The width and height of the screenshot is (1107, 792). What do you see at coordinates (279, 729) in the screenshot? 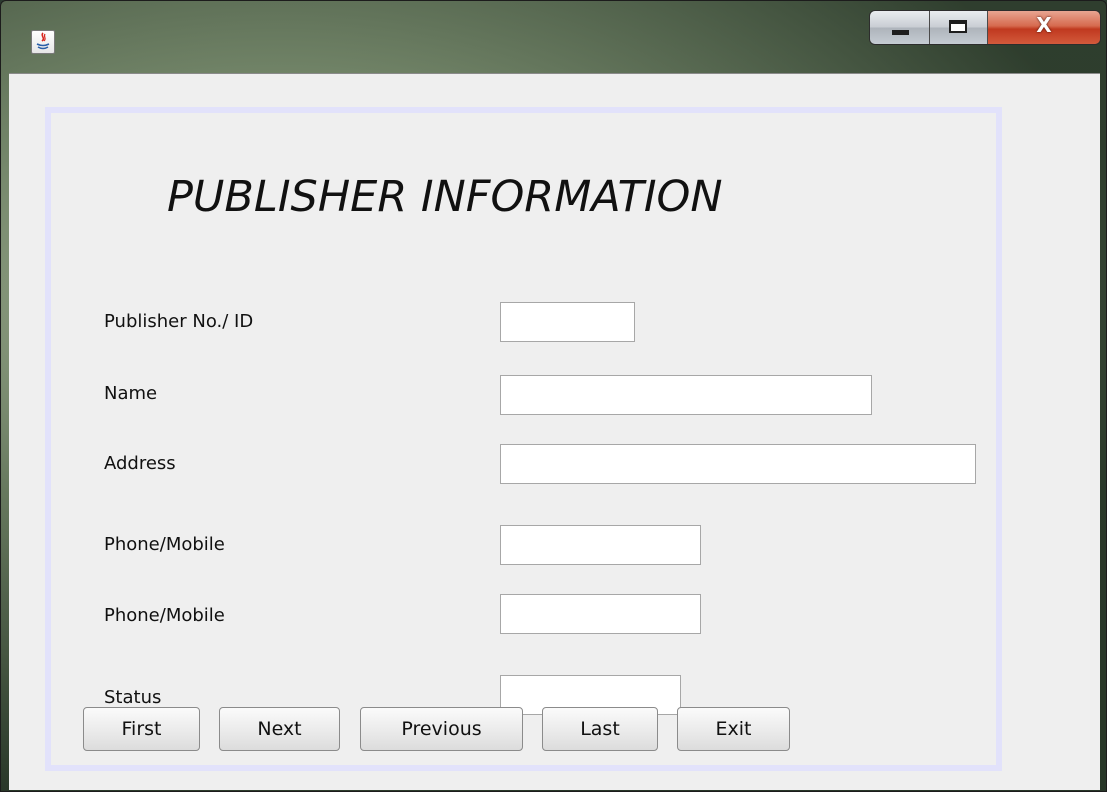
I see `next-button: Next` at bounding box center [279, 729].